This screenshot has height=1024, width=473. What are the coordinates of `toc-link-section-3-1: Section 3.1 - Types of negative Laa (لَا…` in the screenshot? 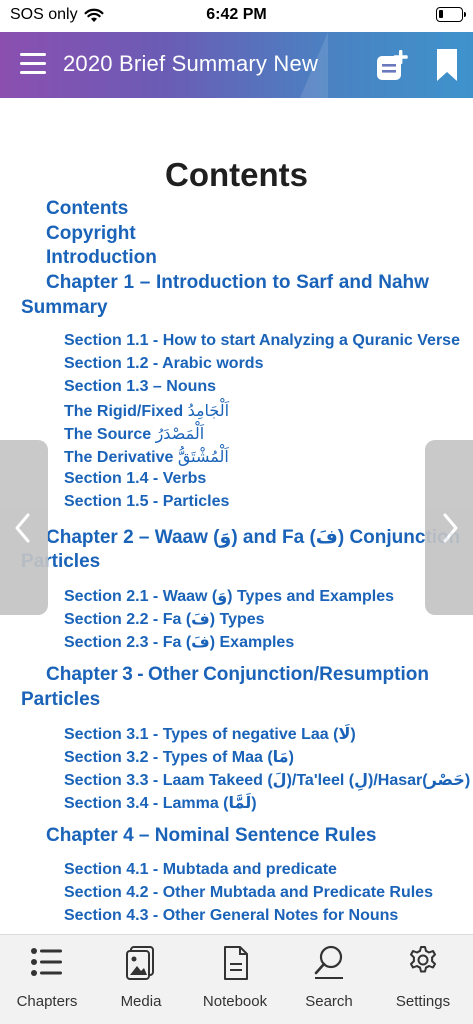 It's located at (210, 734).